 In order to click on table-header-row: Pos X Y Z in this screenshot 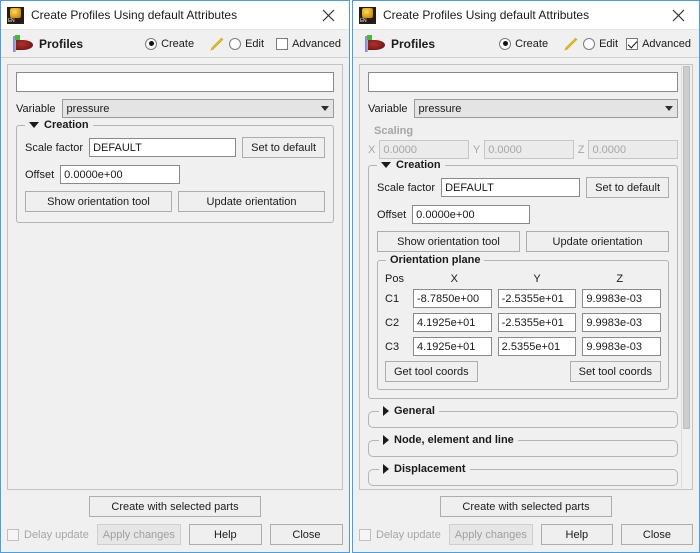, I will do `click(523, 279)`.